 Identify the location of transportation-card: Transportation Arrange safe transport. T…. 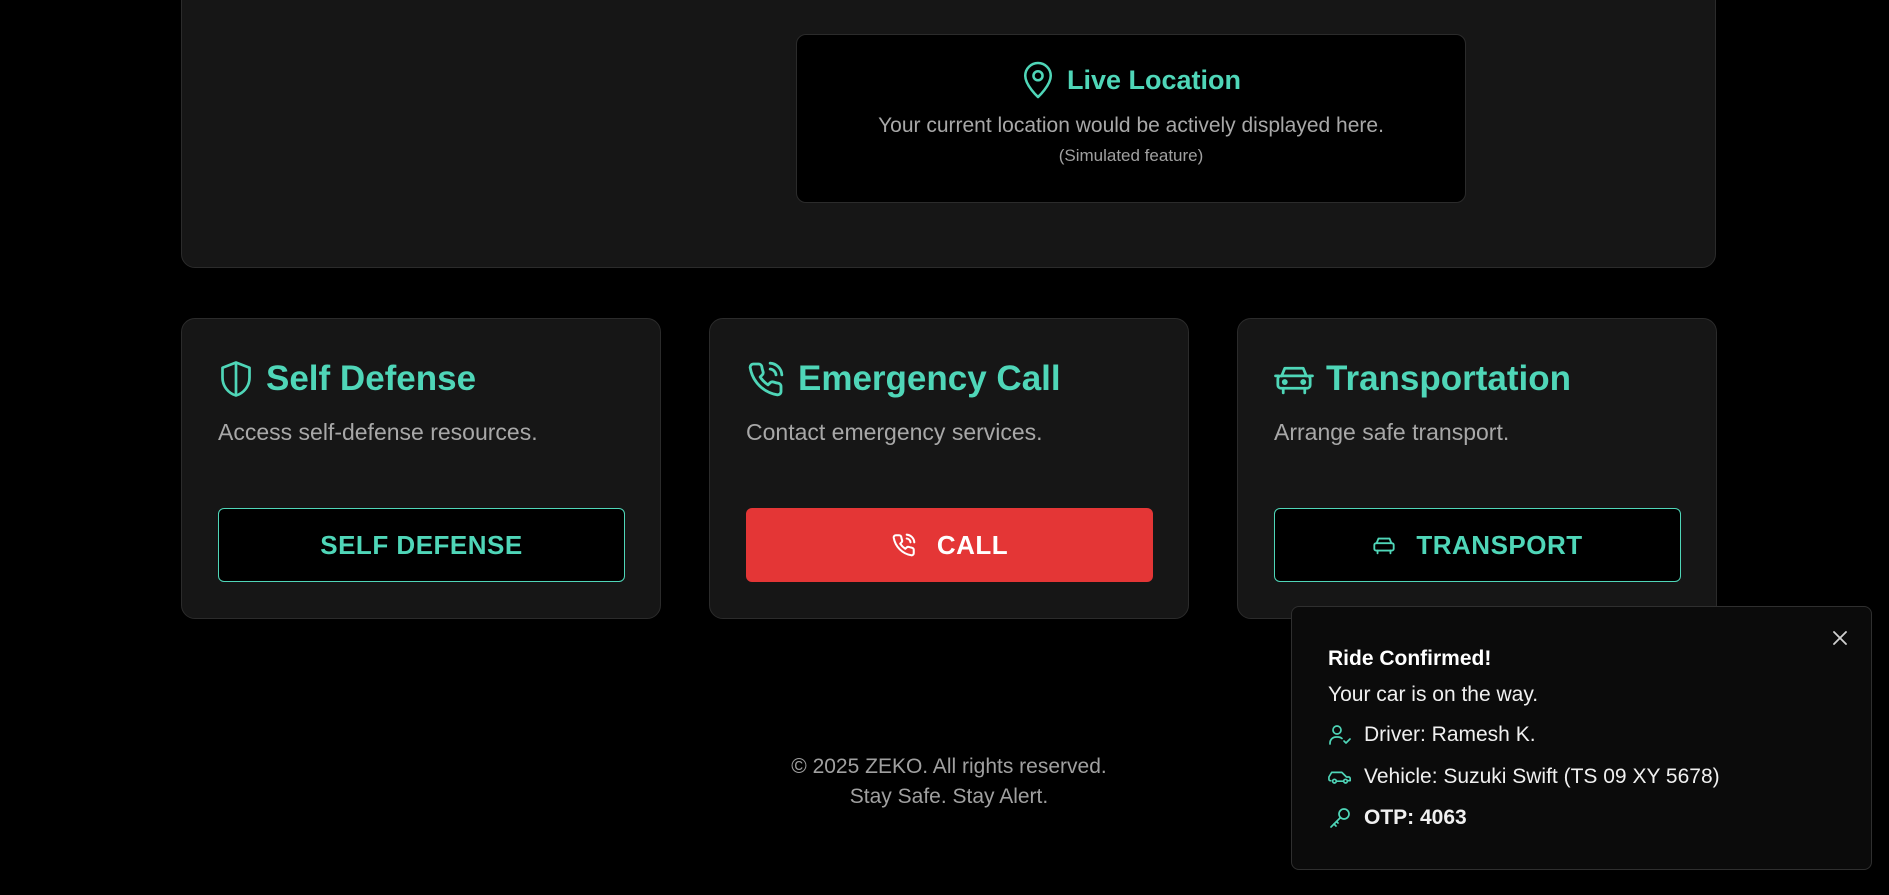
(1477, 468).